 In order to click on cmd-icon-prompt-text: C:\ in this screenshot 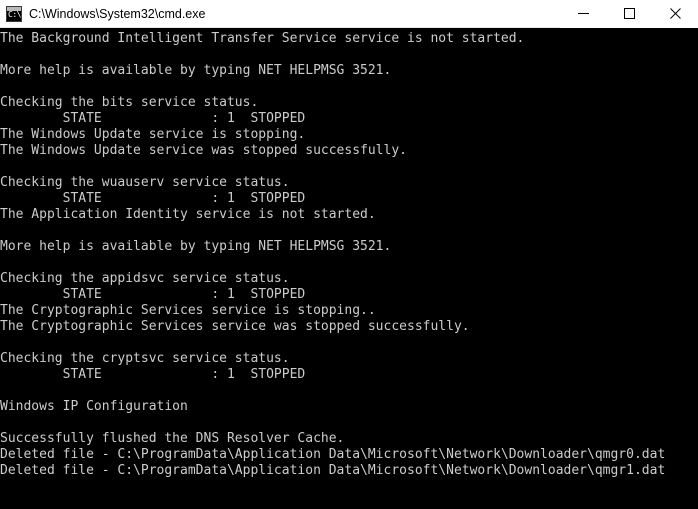, I will do `click(14, 14)`.